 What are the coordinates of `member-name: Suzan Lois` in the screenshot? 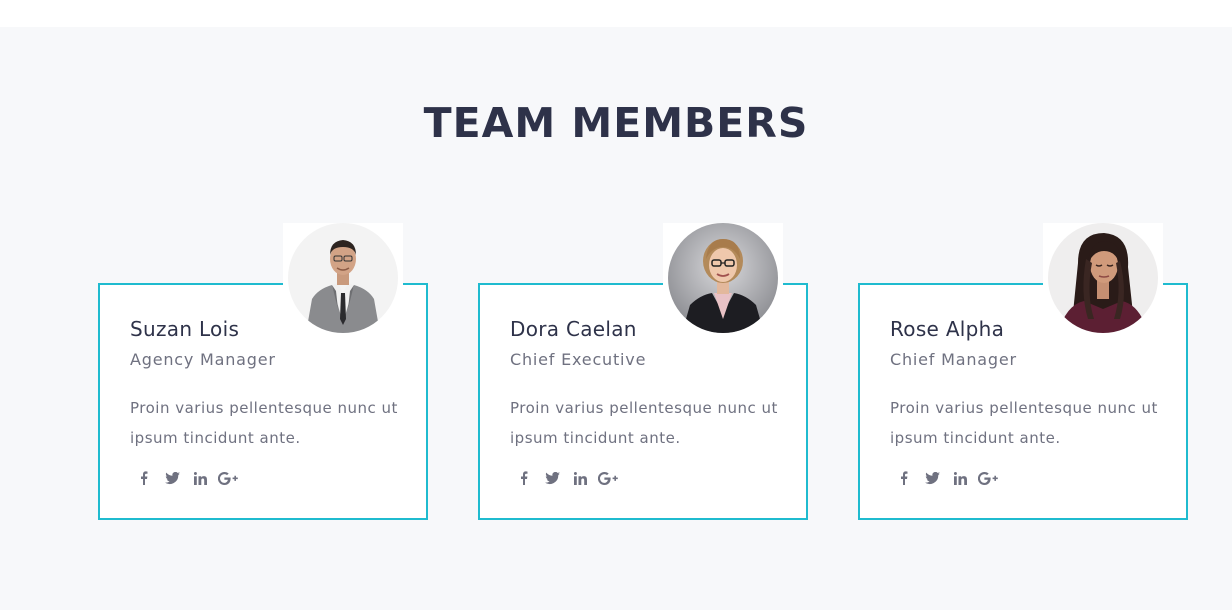 It's located at (185, 329).